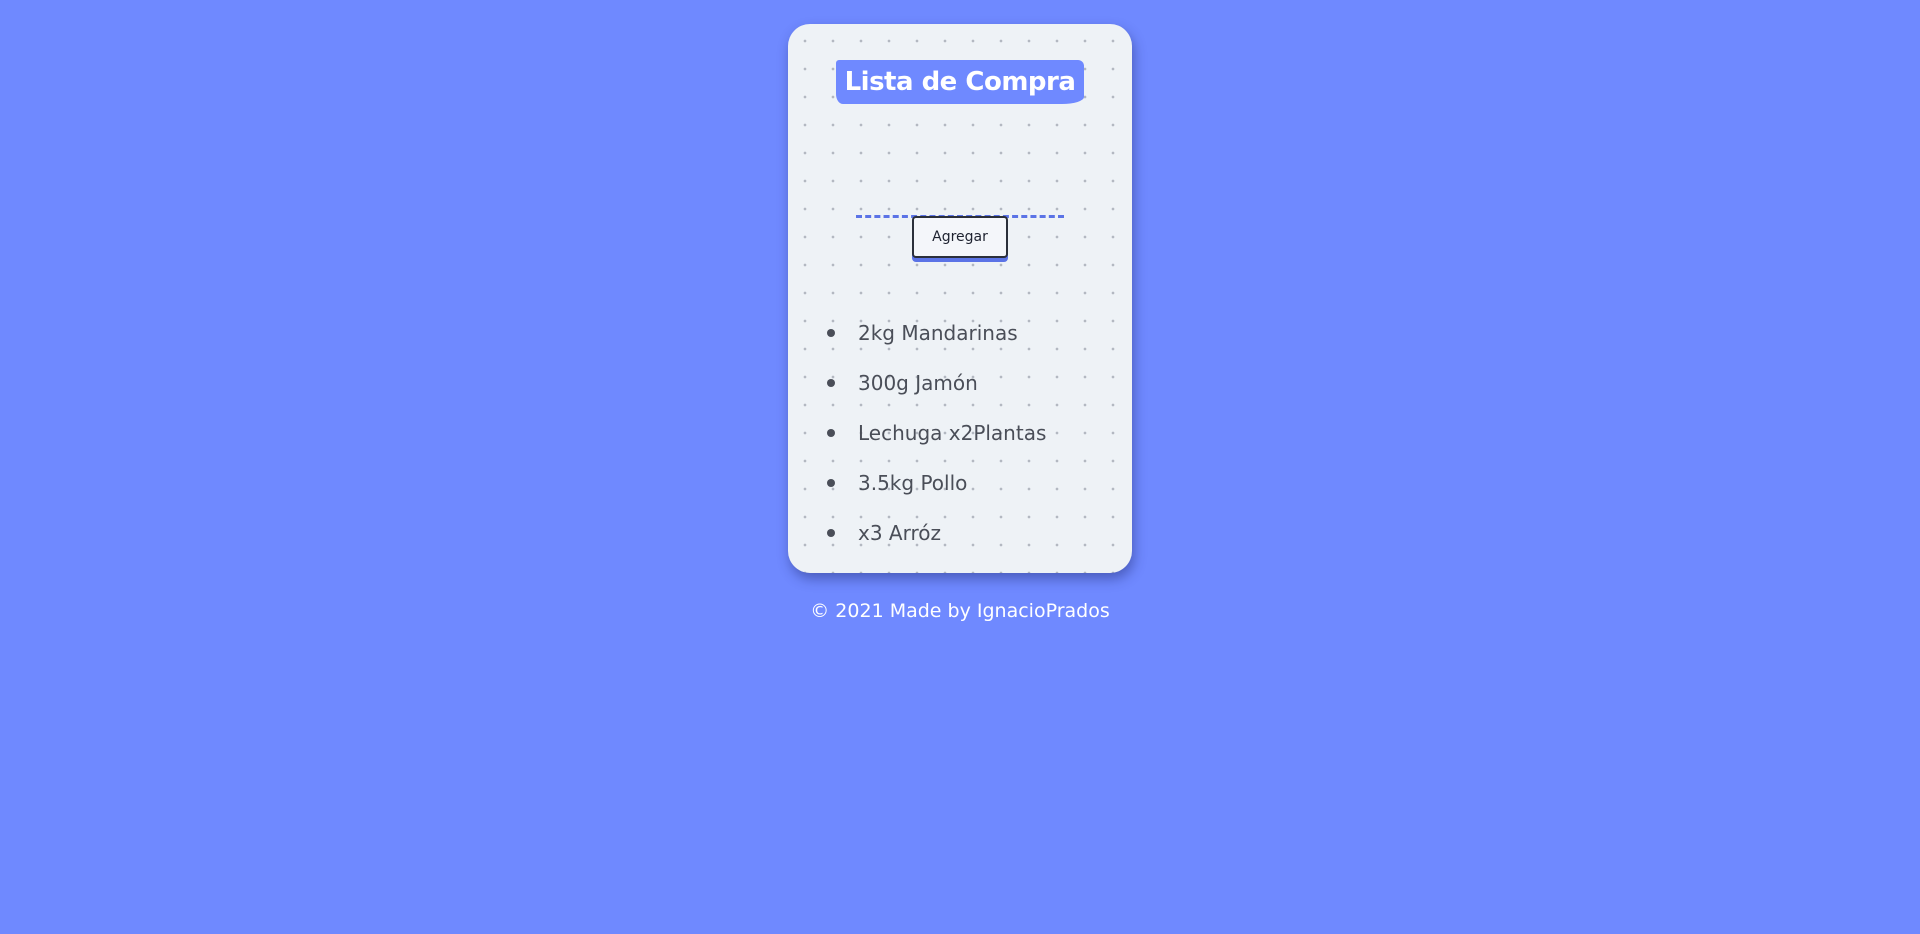  What do you see at coordinates (960, 203) in the screenshot?
I see `item-input` at bounding box center [960, 203].